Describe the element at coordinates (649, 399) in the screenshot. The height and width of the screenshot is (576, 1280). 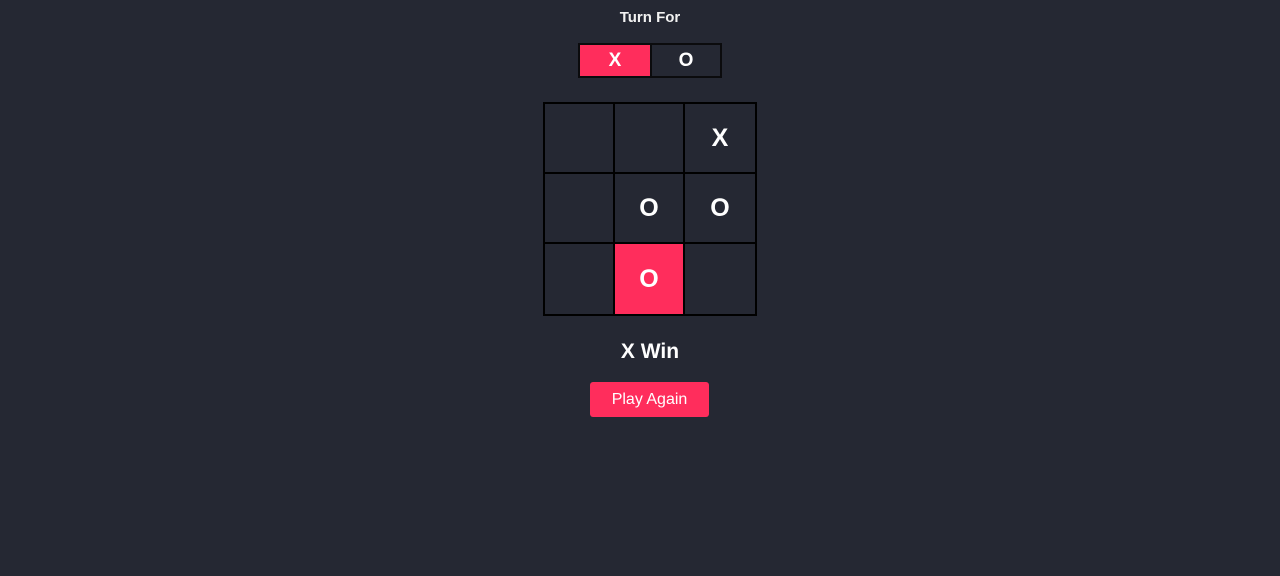
I see `play-again-button: Play Again` at that location.